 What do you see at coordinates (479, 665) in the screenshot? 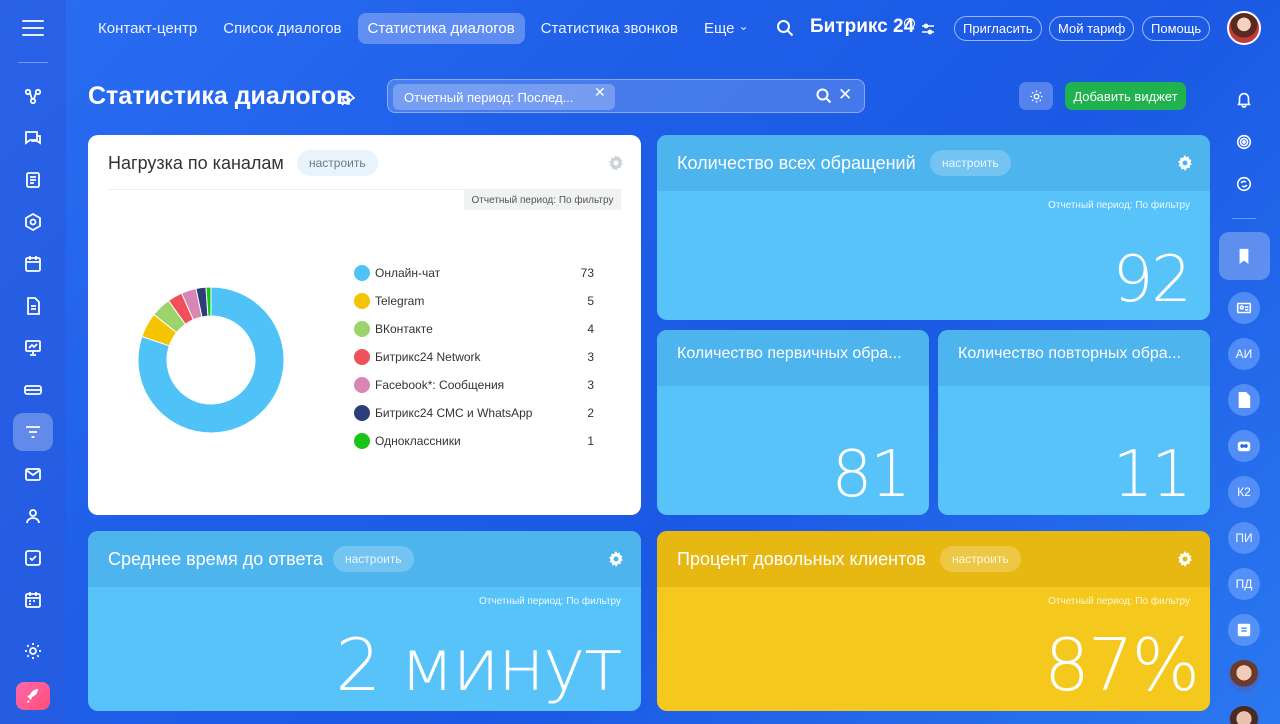
I see `widget-value: 2 минут` at bounding box center [479, 665].